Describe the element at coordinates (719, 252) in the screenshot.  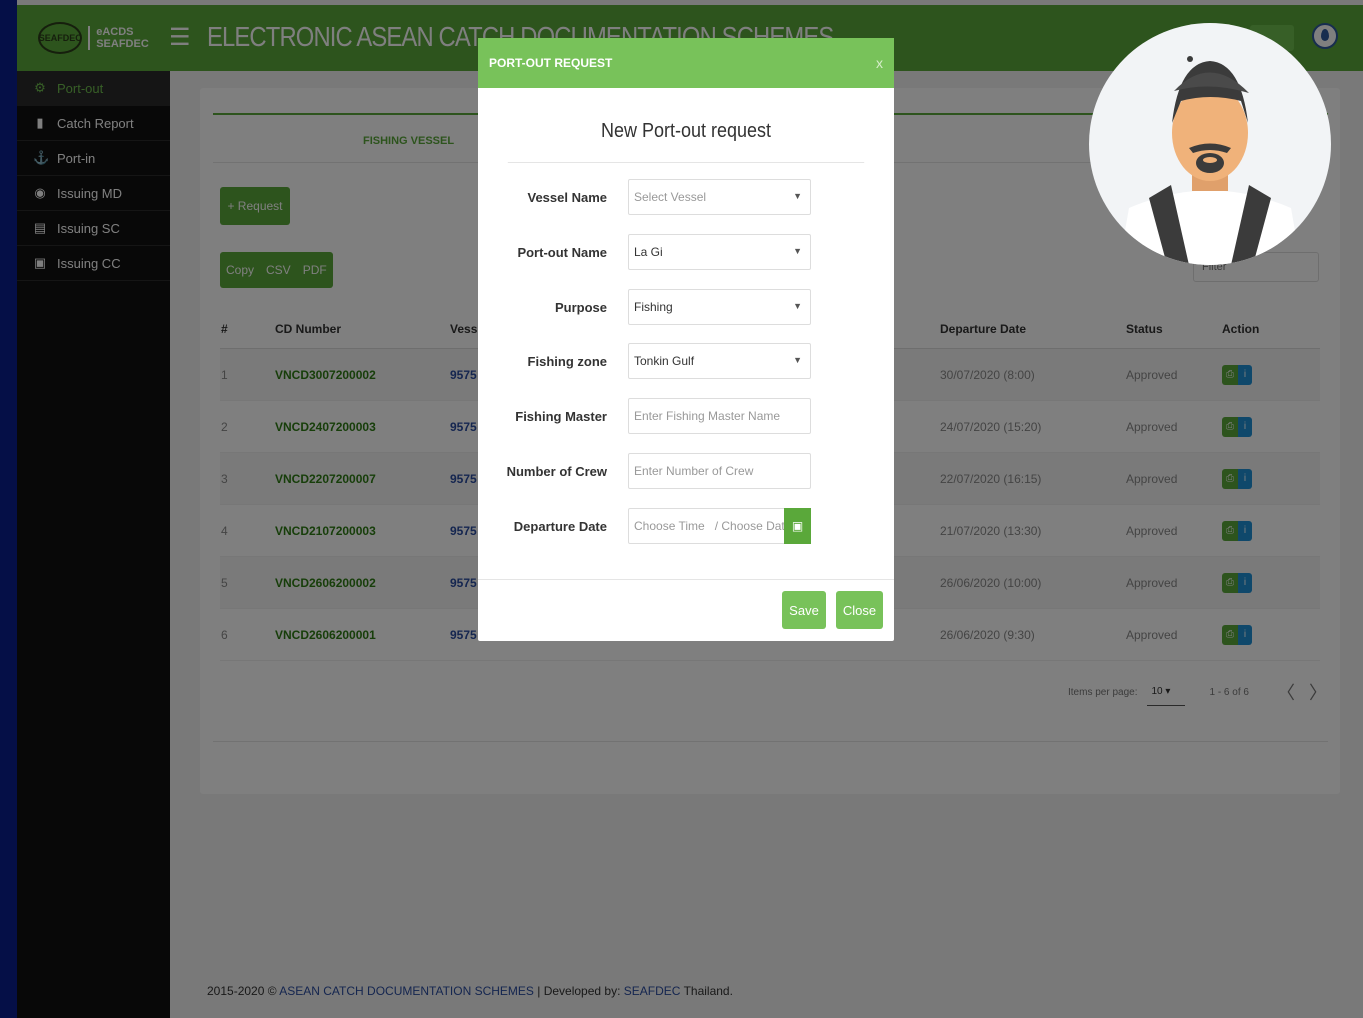
I see `port-out-name-select: La Gi ▼` at that location.